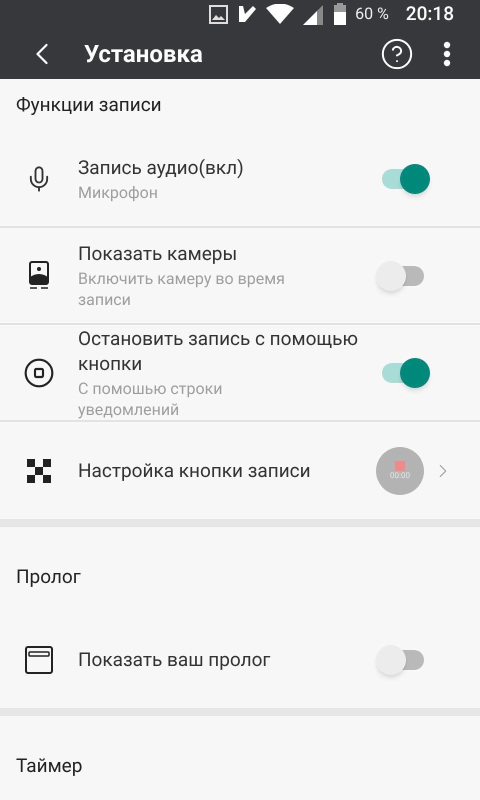 The width and height of the screenshot is (480, 800). What do you see at coordinates (247, 14) in the screenshot?
I see `checkmark-flag-icon` at bounding box center [247, 14].